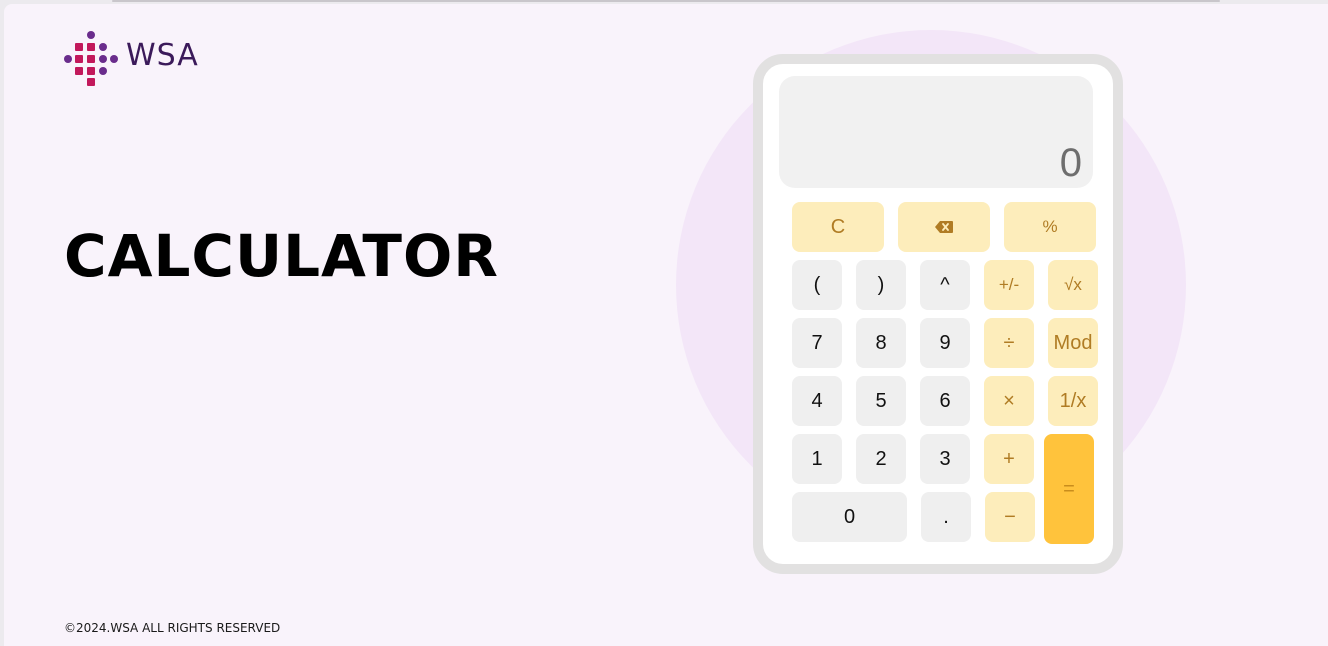 This screenshot has height=646, width=1328. I want to click on open-paren-button: (, so click(817, 285).